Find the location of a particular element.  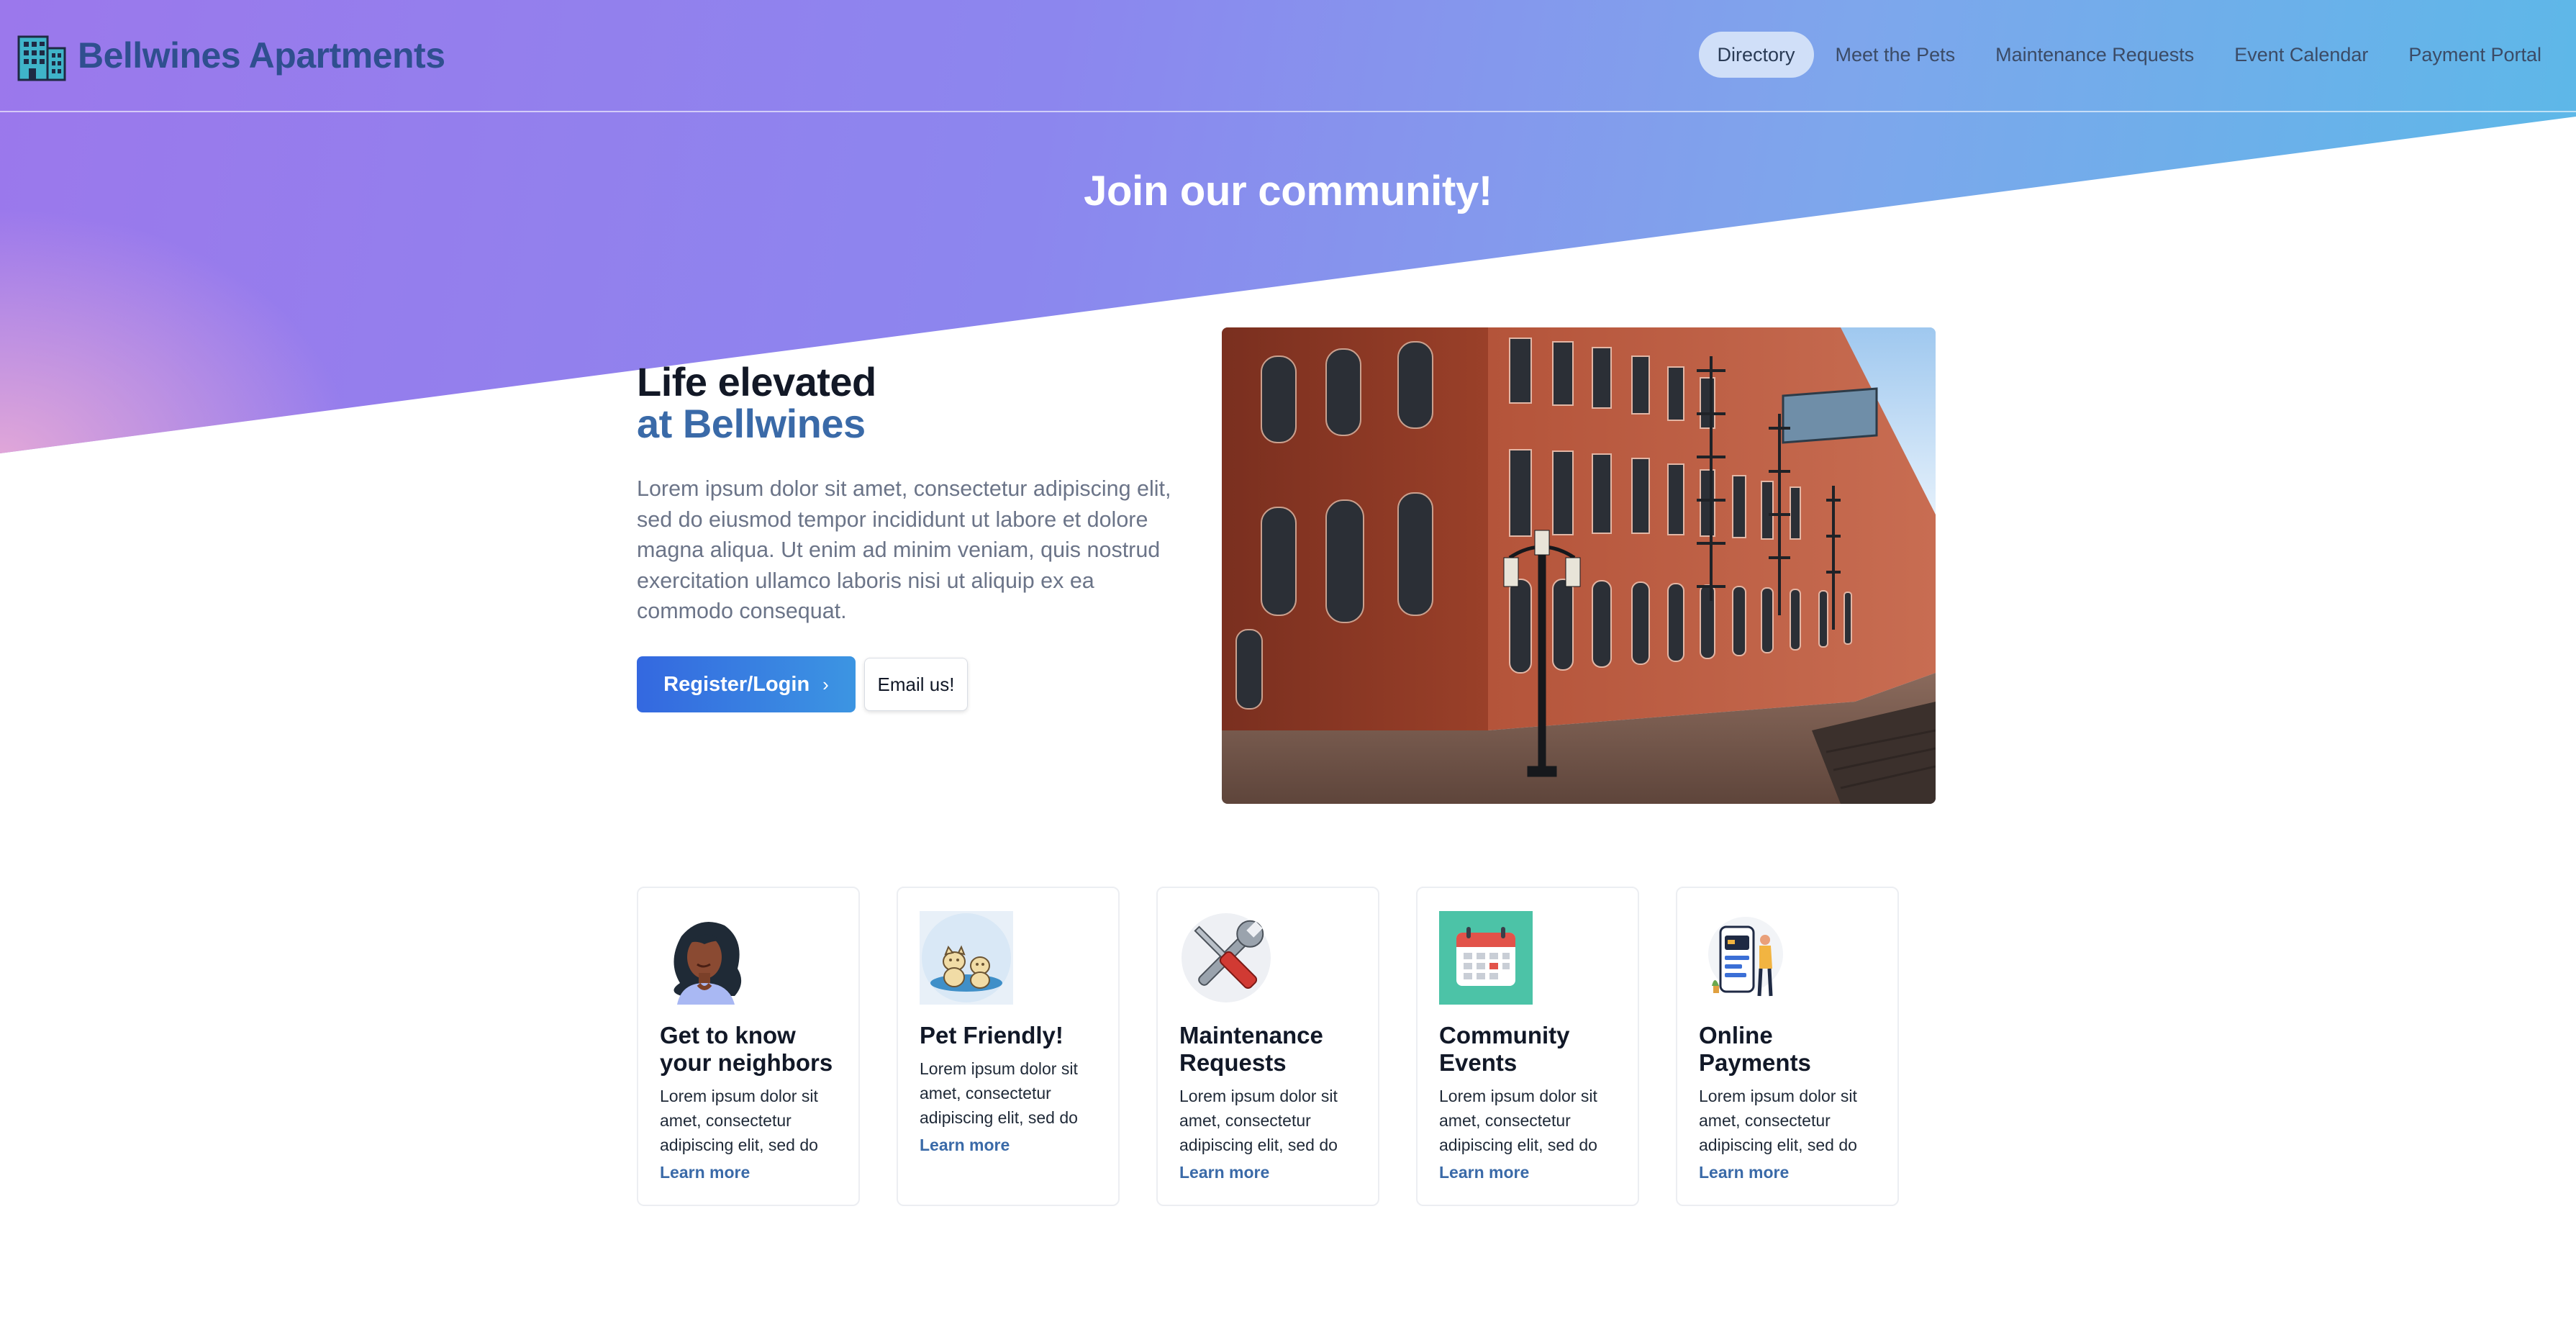

wrench-screwdriver-icon is located at coordinates (1226, 958).